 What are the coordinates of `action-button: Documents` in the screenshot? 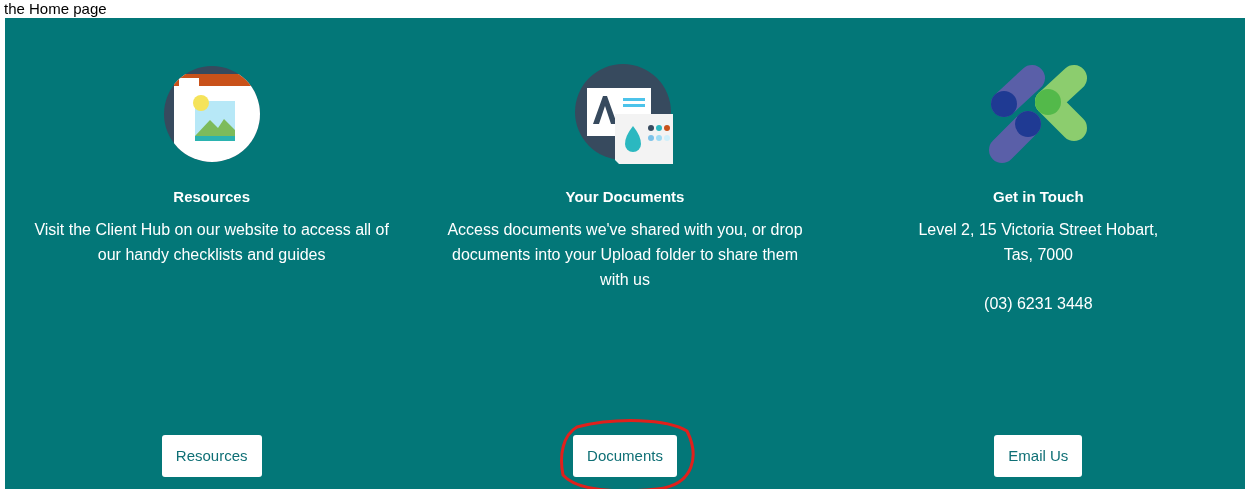 It's located at (625, 455).